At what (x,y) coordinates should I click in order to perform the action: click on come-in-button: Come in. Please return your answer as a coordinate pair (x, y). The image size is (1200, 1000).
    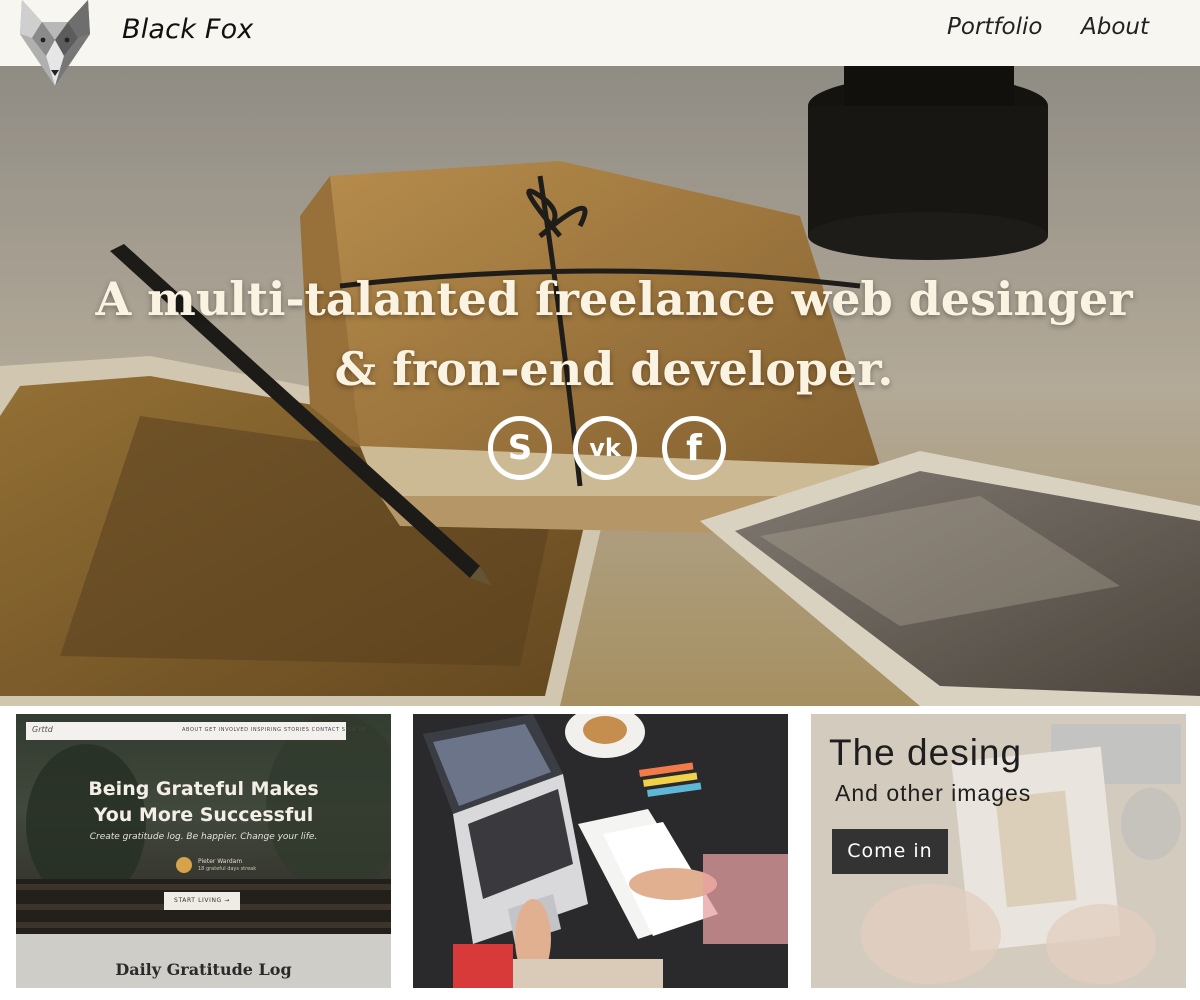
    Looking at the image, I should click on (890, 851).